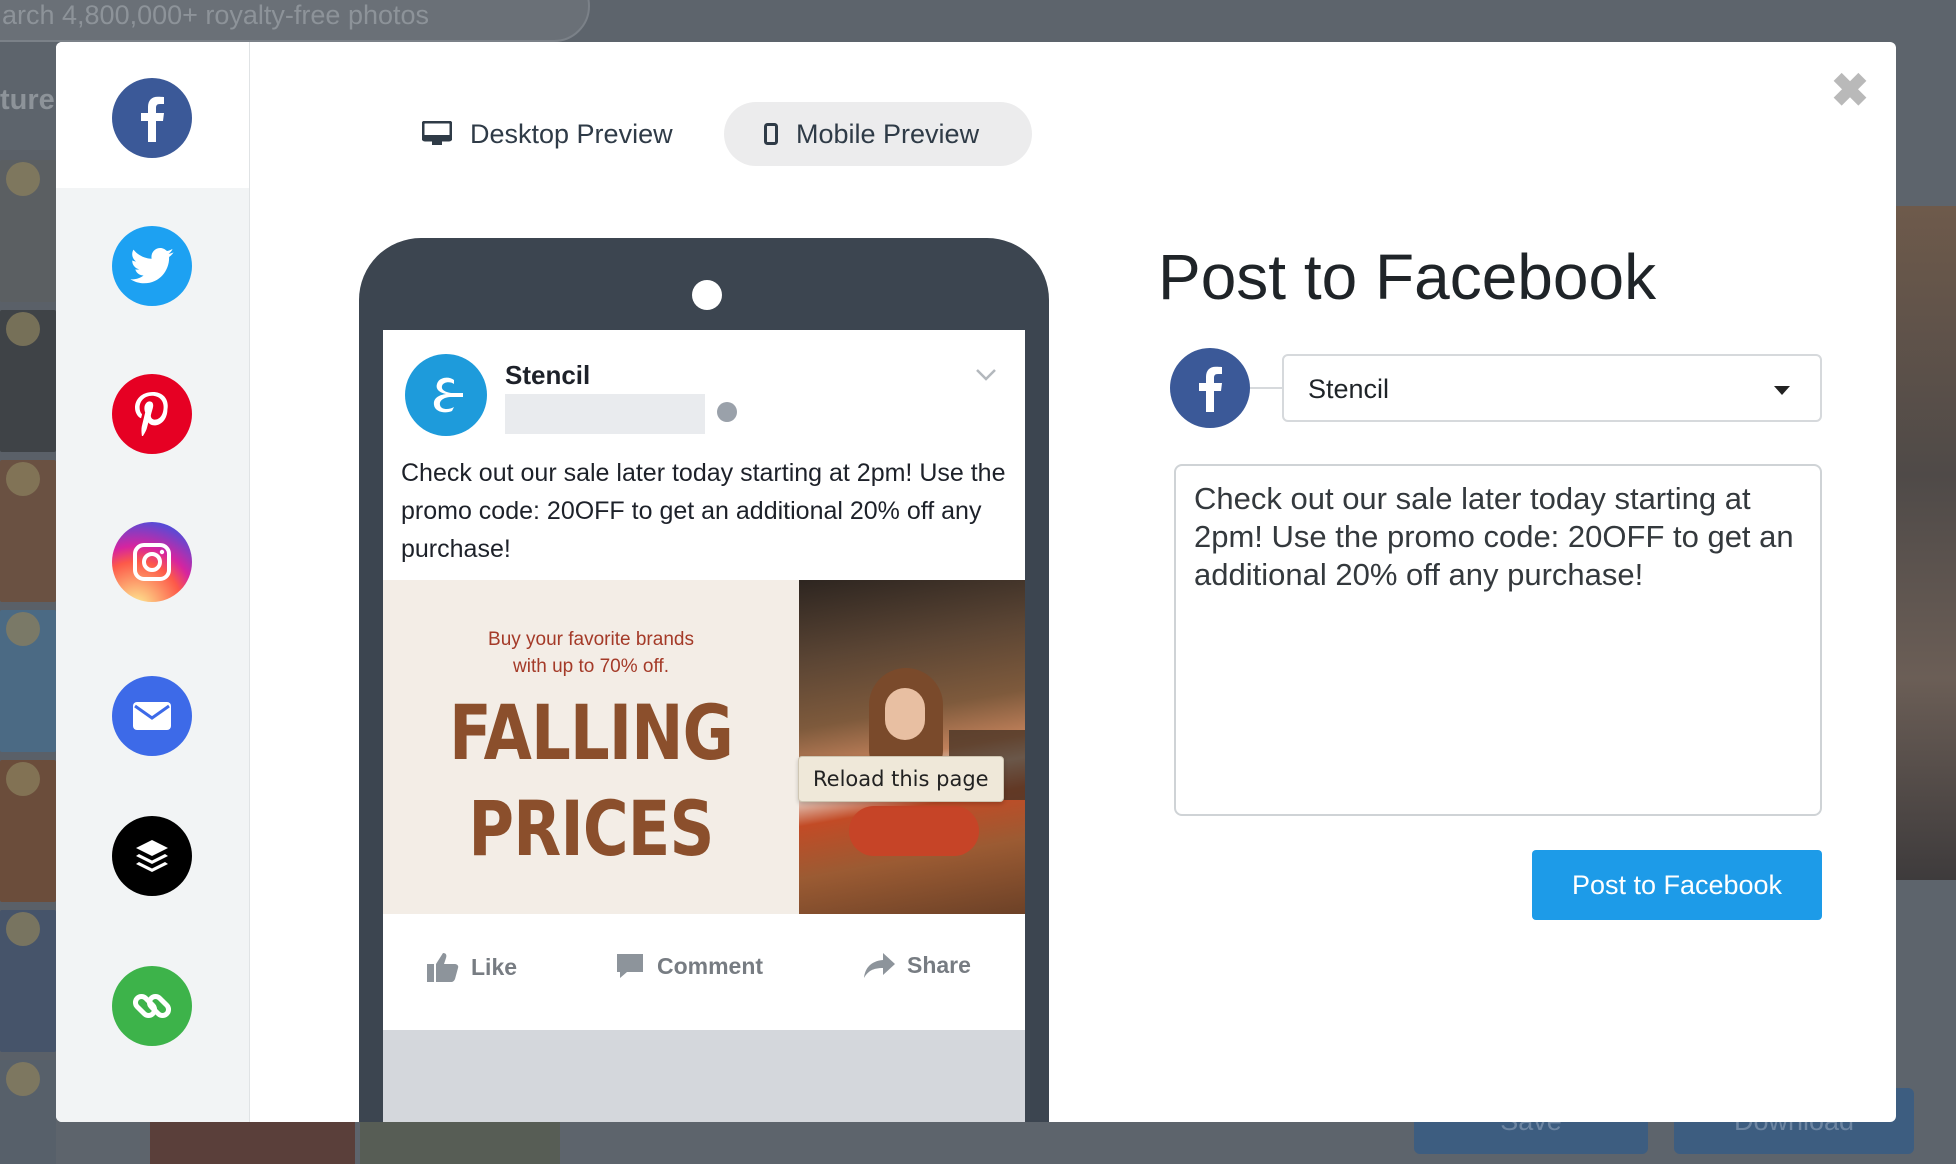 This screenshot has width=1956, height=1164. I want to click on background-photo, so click(1926, 543).